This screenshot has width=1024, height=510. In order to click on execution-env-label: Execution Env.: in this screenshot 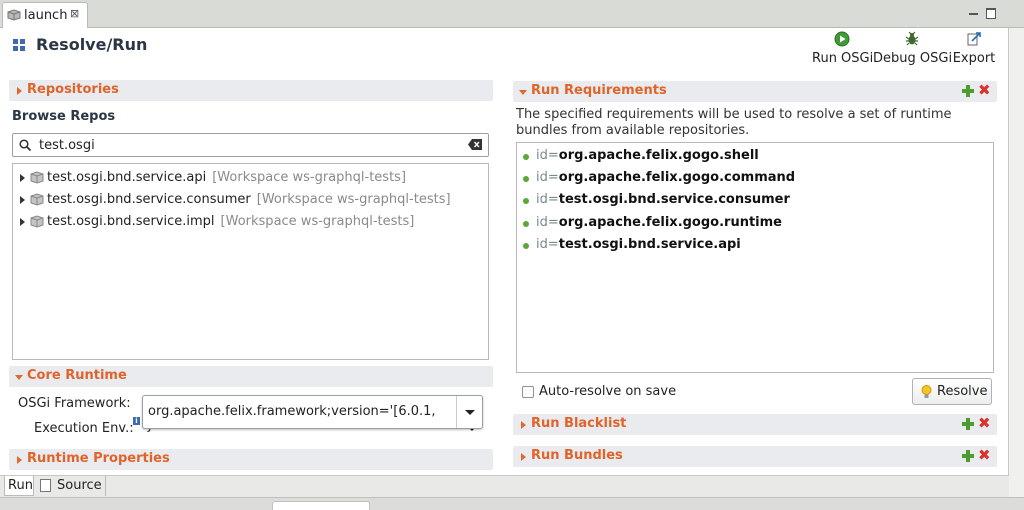, I will do `click(84, 428)`.